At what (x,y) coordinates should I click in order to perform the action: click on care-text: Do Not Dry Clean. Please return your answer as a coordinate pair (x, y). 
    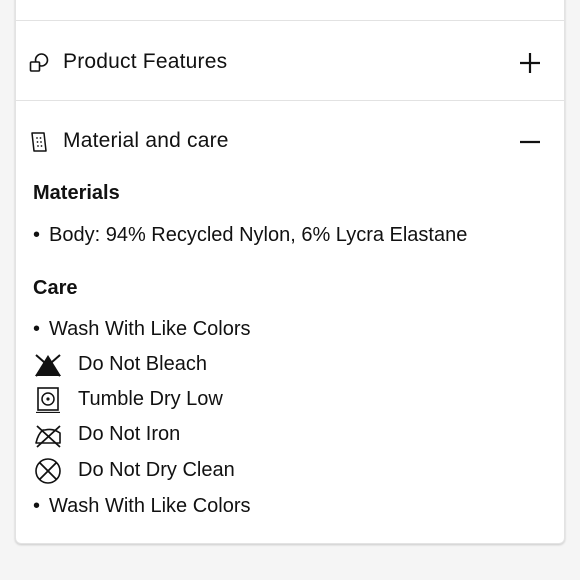
    Looking at the image, I should click on (156, 470).